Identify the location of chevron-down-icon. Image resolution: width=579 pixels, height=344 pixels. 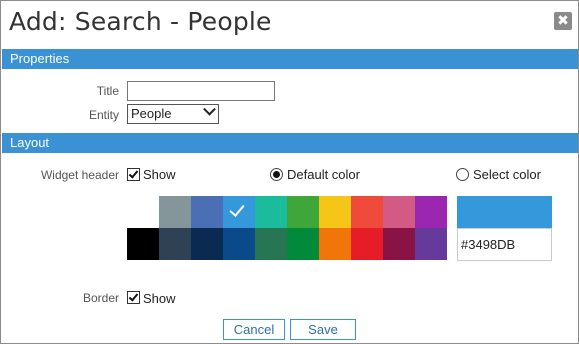
(209, 109).